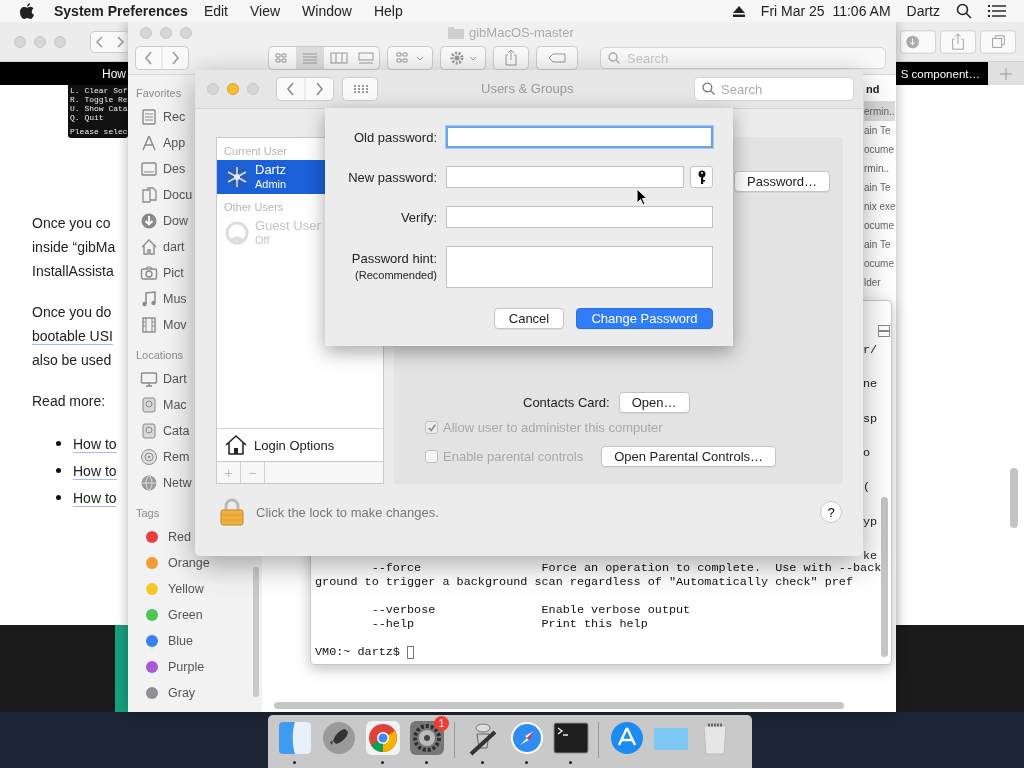  I want to click on sidebar-item: Gray, so click(182, 693).